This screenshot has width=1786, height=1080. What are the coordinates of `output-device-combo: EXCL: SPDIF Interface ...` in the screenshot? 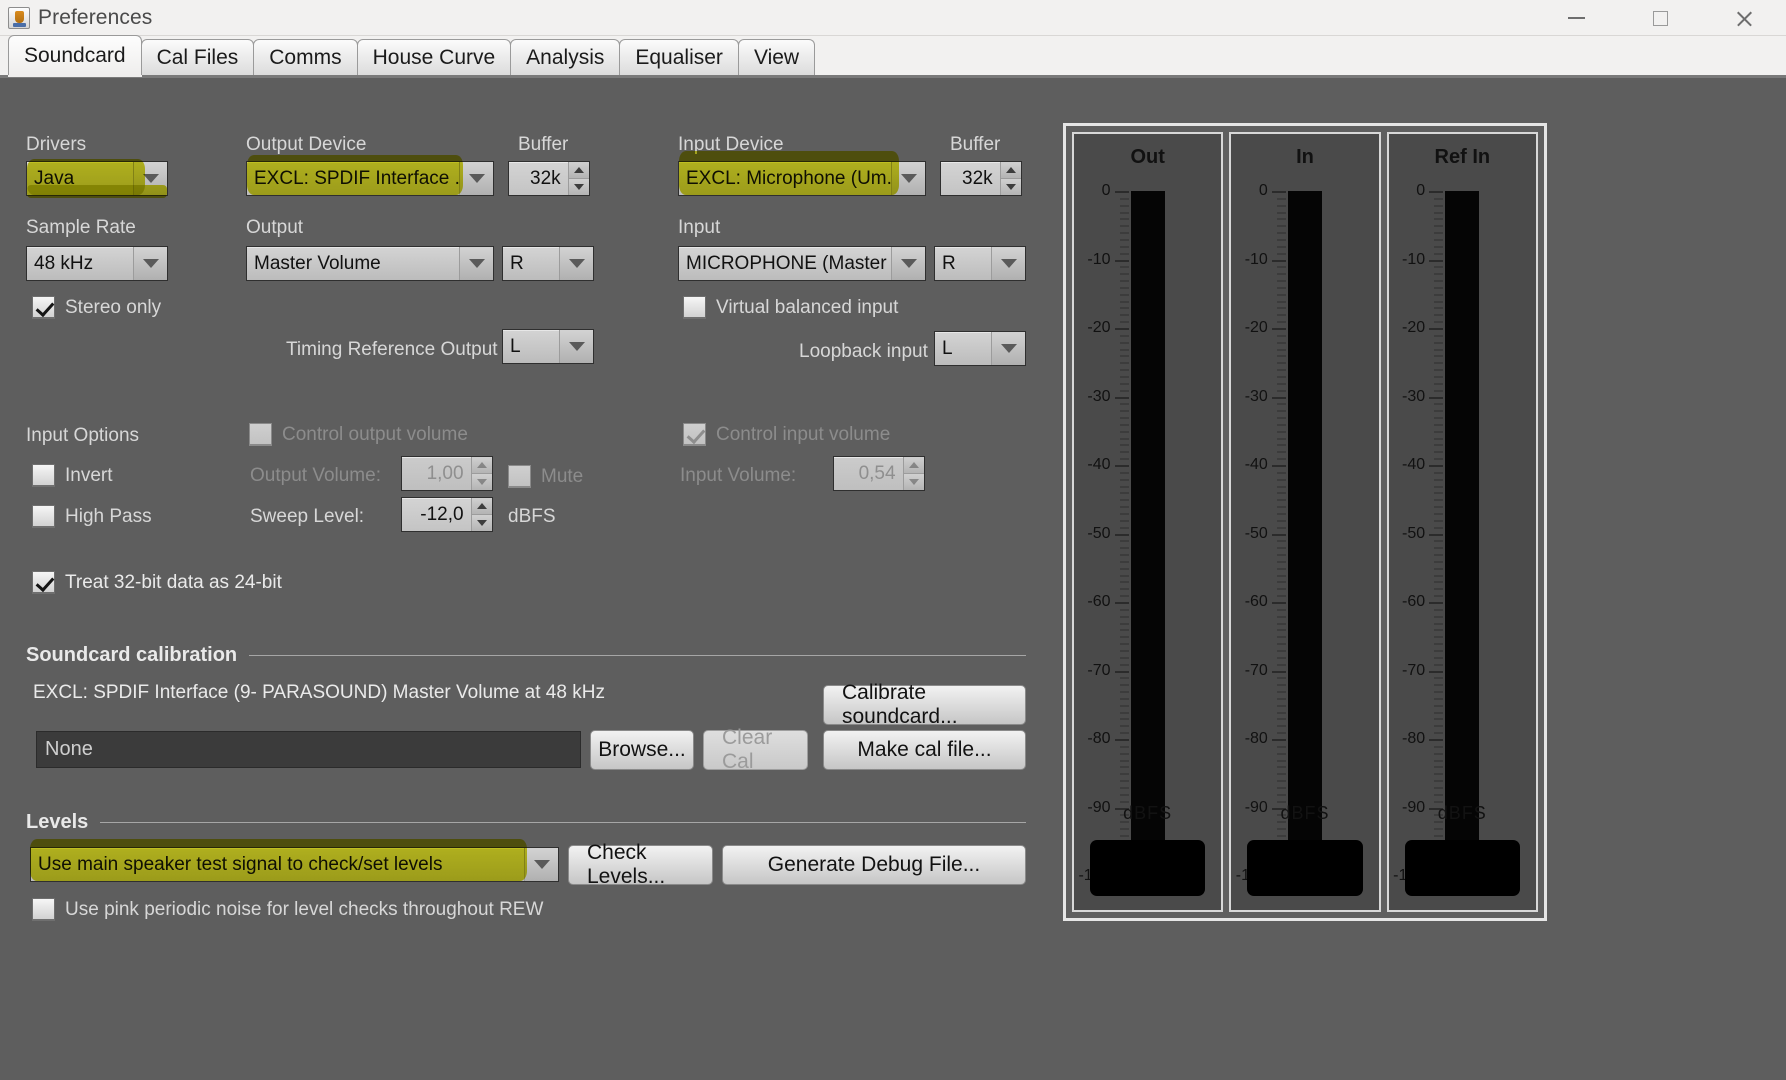 It's located at (370, 178).